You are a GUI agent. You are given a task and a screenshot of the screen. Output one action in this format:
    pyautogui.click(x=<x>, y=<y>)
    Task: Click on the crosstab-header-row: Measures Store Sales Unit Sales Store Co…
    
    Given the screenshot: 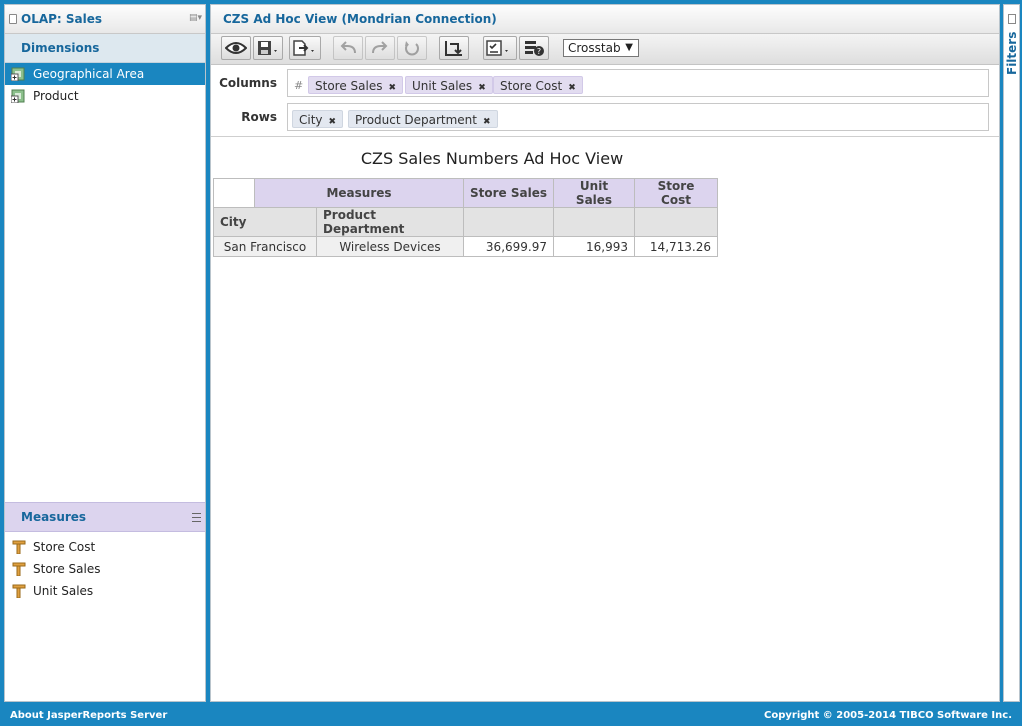 What is the action you would take?
    pyautogui.click(x=465, y=193)
    